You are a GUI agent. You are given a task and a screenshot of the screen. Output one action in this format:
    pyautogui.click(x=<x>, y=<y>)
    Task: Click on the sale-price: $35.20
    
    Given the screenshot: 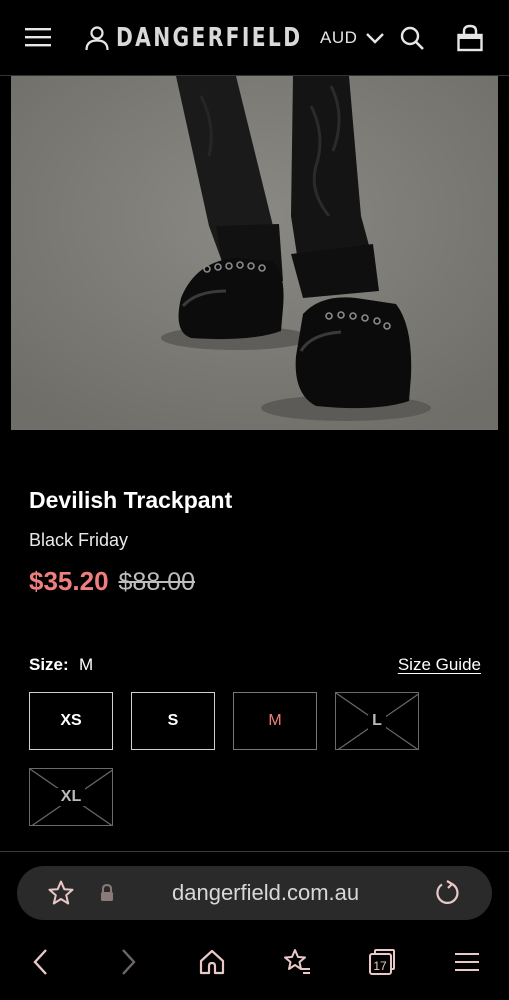 What is the action you would take?
    pyautogui.click(x=69, y=581)
    